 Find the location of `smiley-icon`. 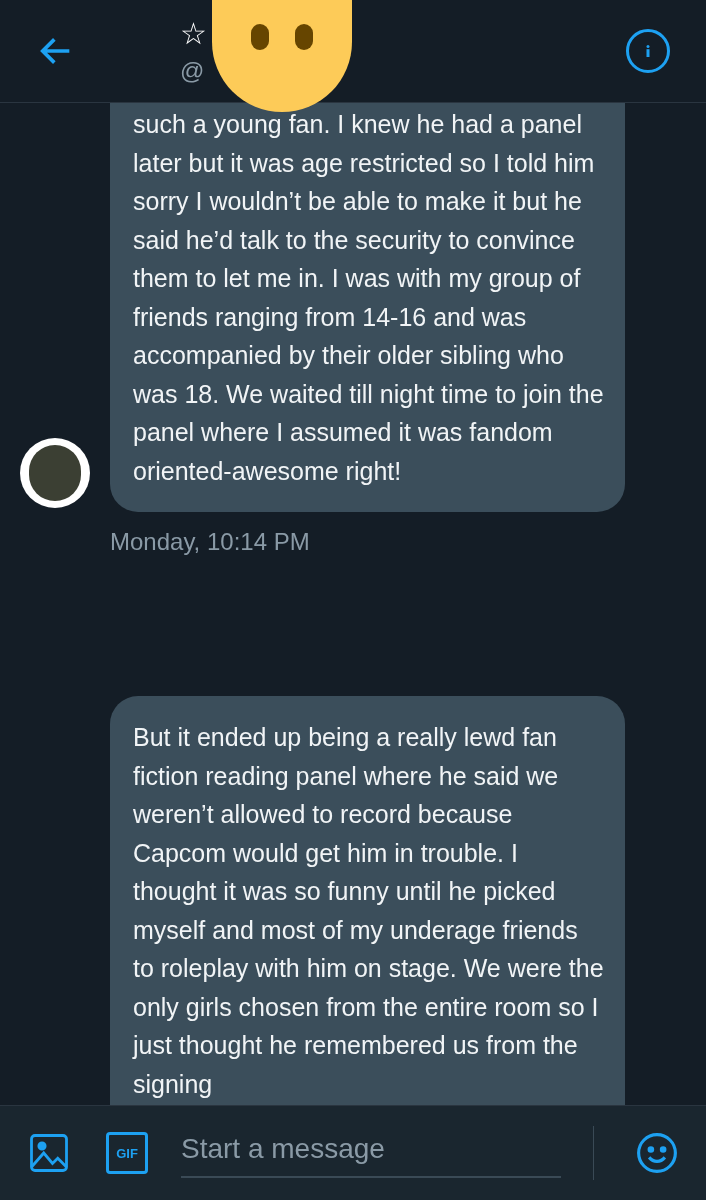

smiley-icon is located at coordinates (657, 1153).